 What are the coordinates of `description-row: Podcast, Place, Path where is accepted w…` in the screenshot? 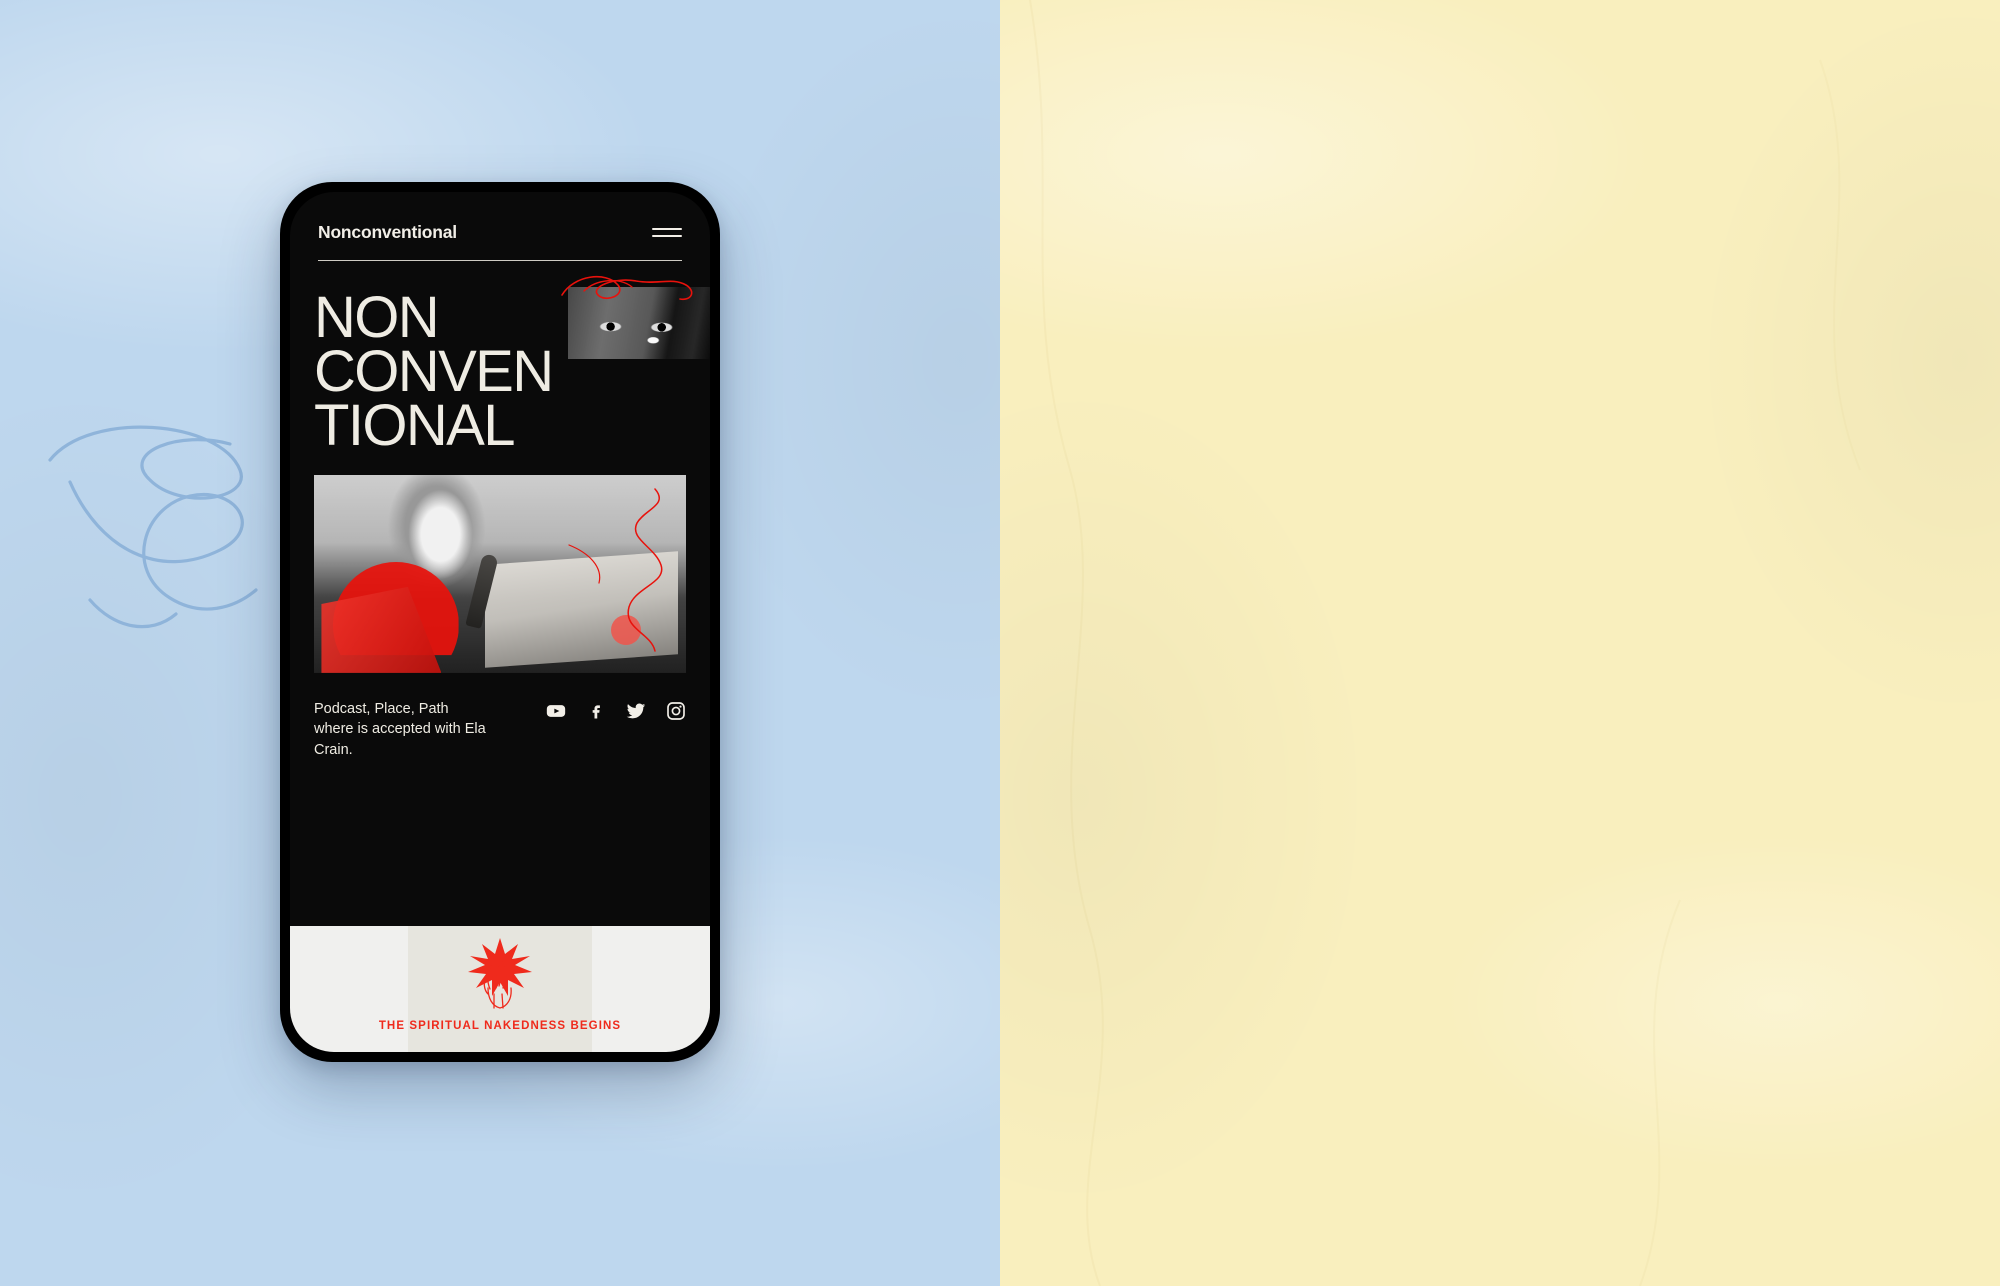 It's located at (500, 717).